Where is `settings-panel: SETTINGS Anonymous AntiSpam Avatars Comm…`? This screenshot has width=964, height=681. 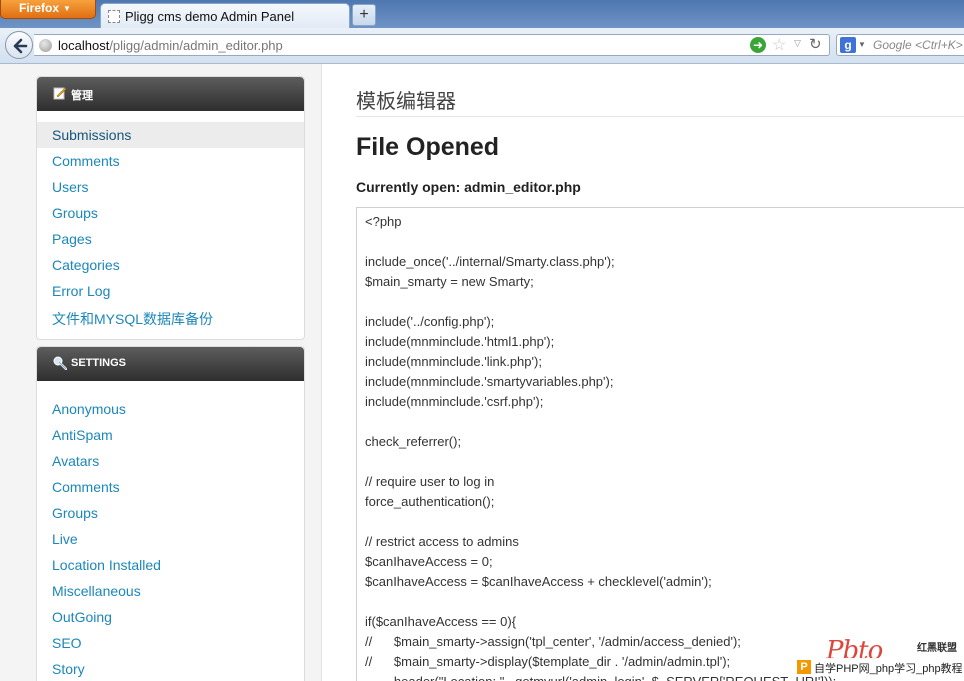
settings-panel: SETTINGS Anonymous AntiSpam Avatars Comm… is located at coordinates (170, 513).